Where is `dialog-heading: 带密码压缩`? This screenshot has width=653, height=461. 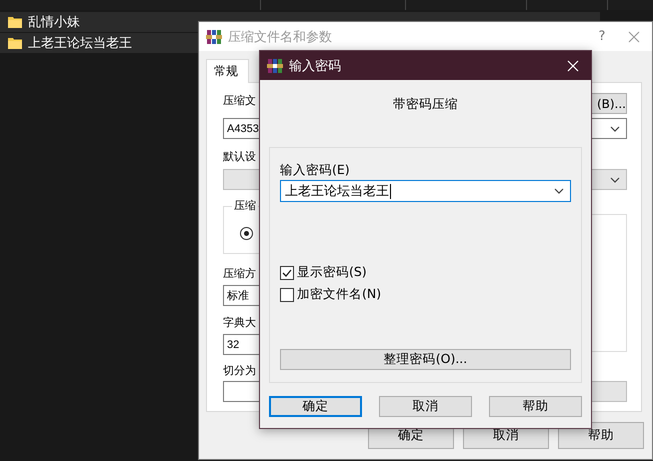
dialog-heading: 带密码压缩 is located at coordinates (425, 104).